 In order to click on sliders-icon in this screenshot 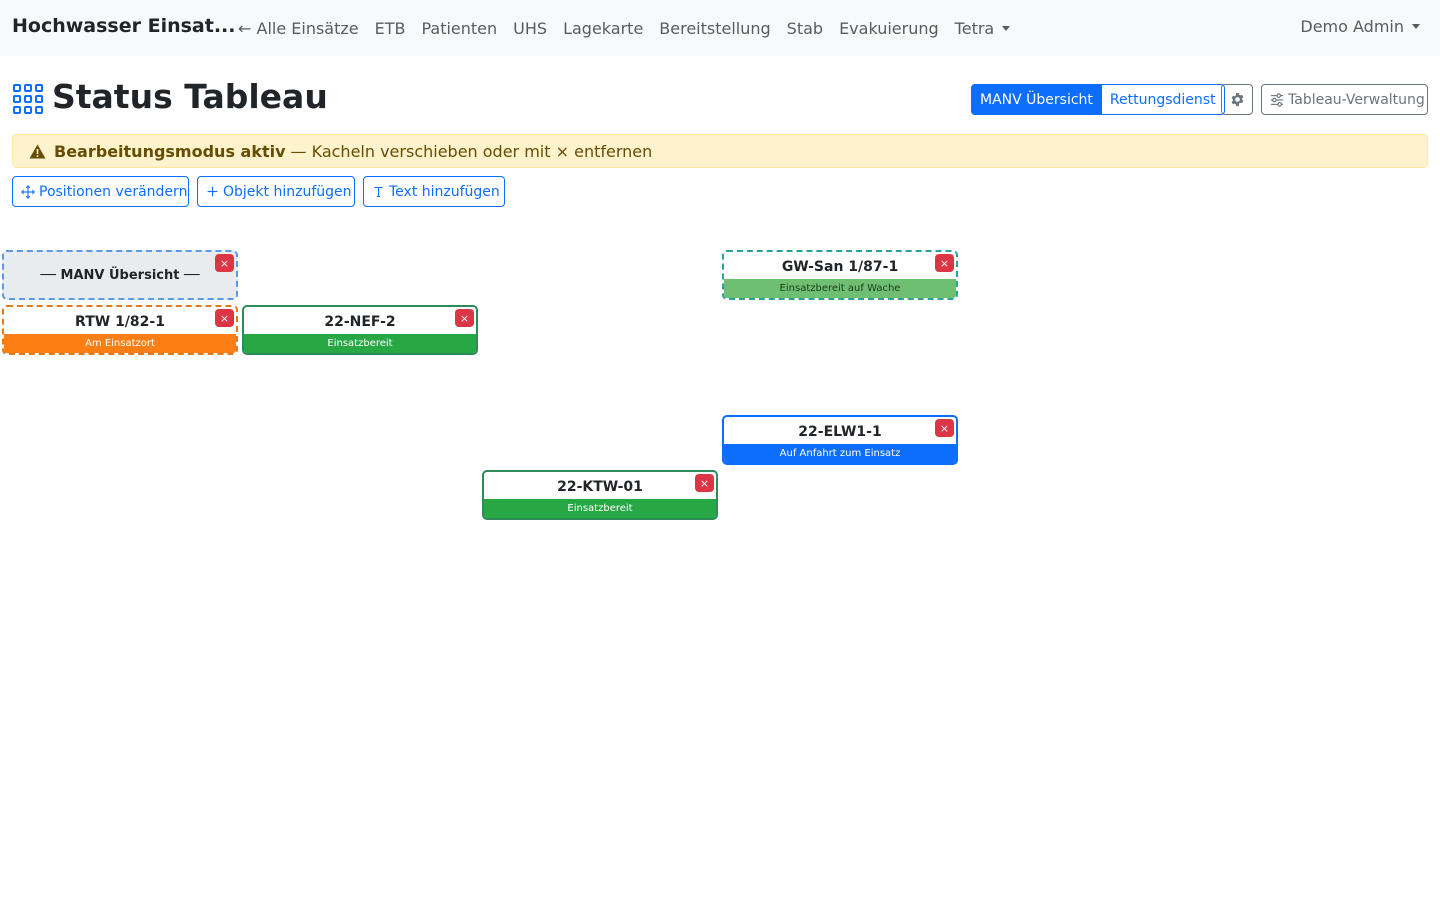, I will do `click(1277, 99)`.